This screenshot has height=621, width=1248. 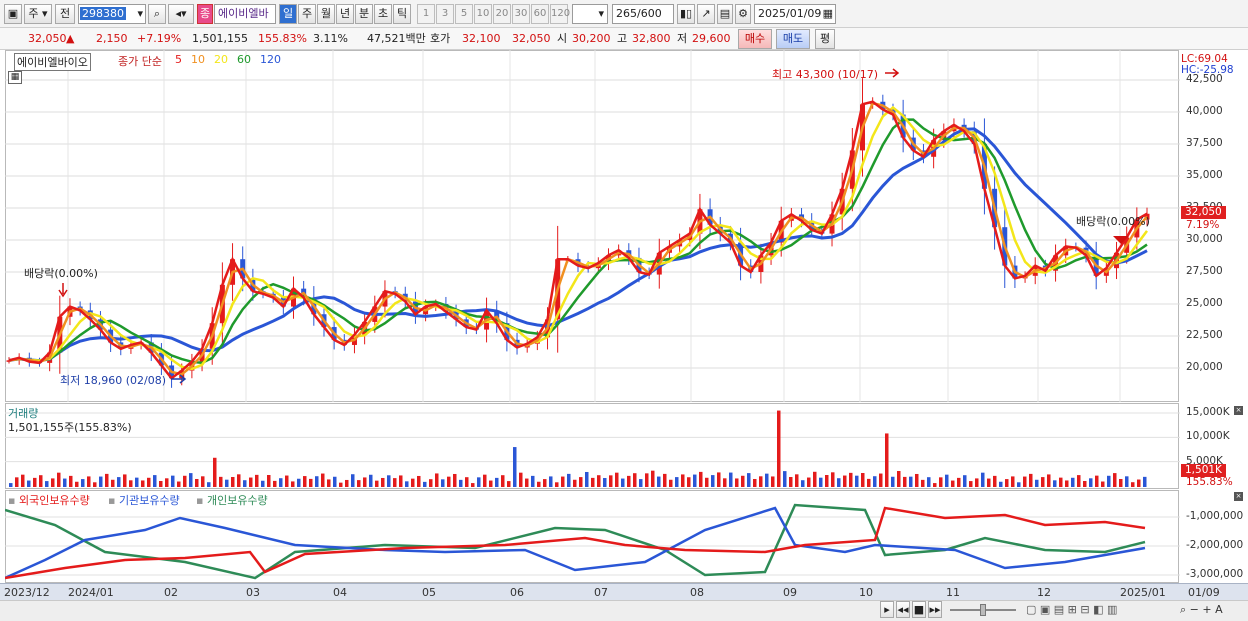 I want to click on buy-button: 매수, so click(x=755, y=39).